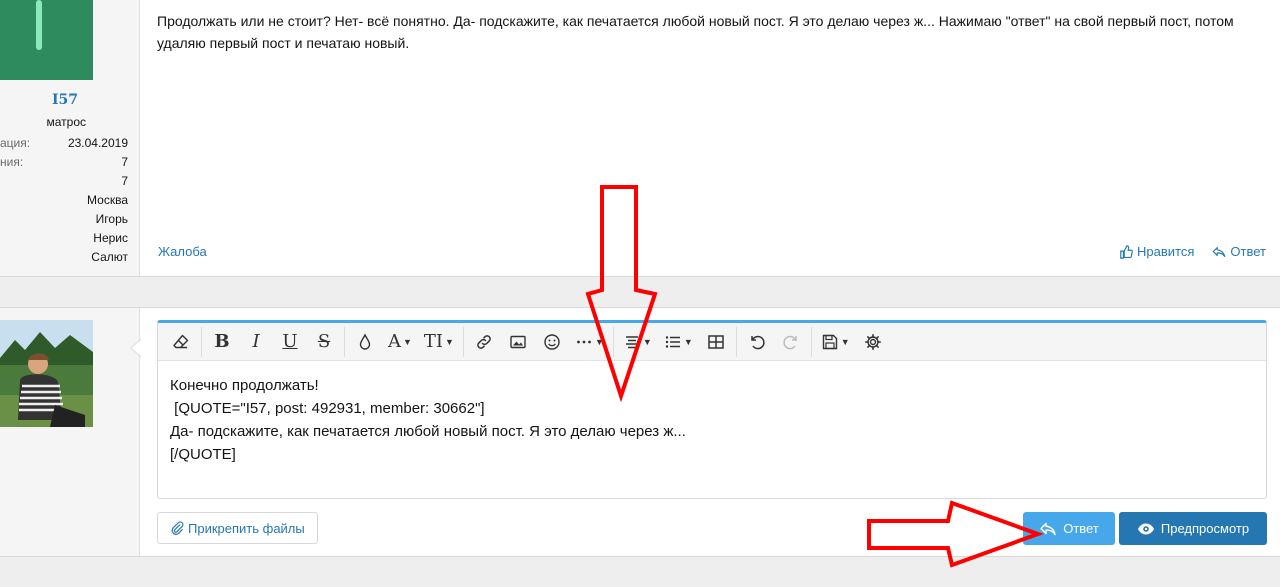 The height and width of the screenshot is (587, 1280). Describe the element at coordinates (71, 432) in the screenshot. I see `reply-user-sidebar` at that location.